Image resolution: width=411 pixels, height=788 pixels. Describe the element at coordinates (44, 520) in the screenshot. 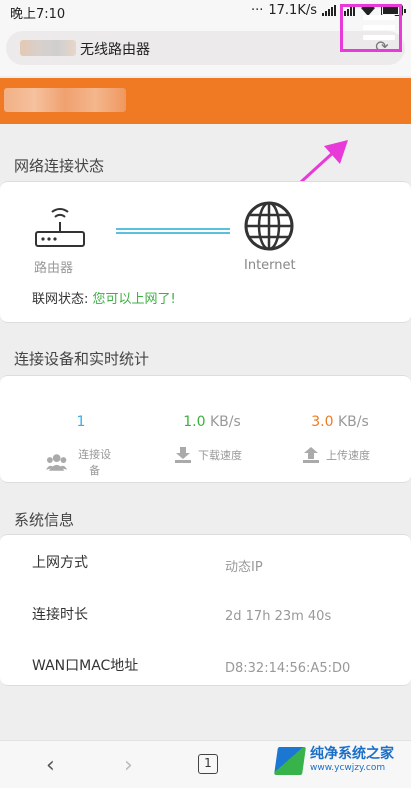

I see `system-section-title: 系统信息` at that location.